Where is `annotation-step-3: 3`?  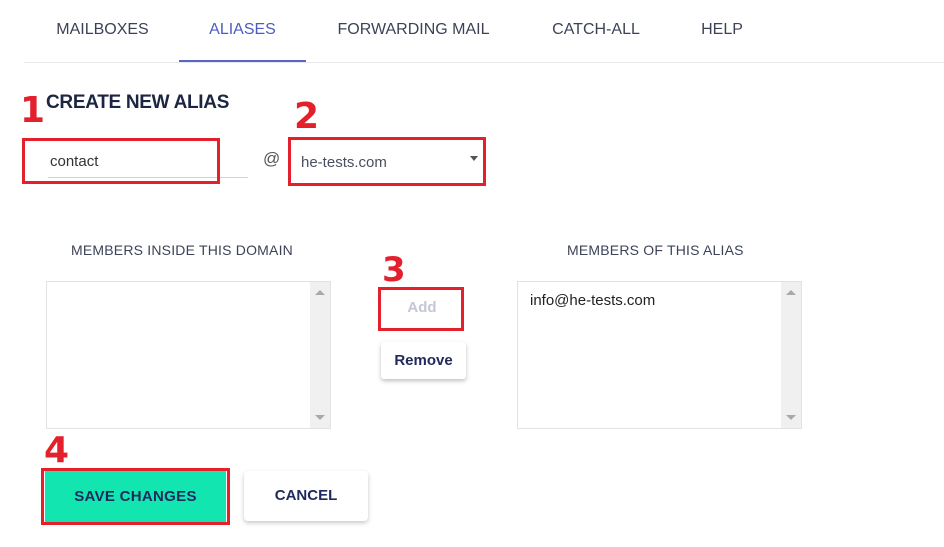 annotation-step-3: 3 is located at coordinates (394, 270).